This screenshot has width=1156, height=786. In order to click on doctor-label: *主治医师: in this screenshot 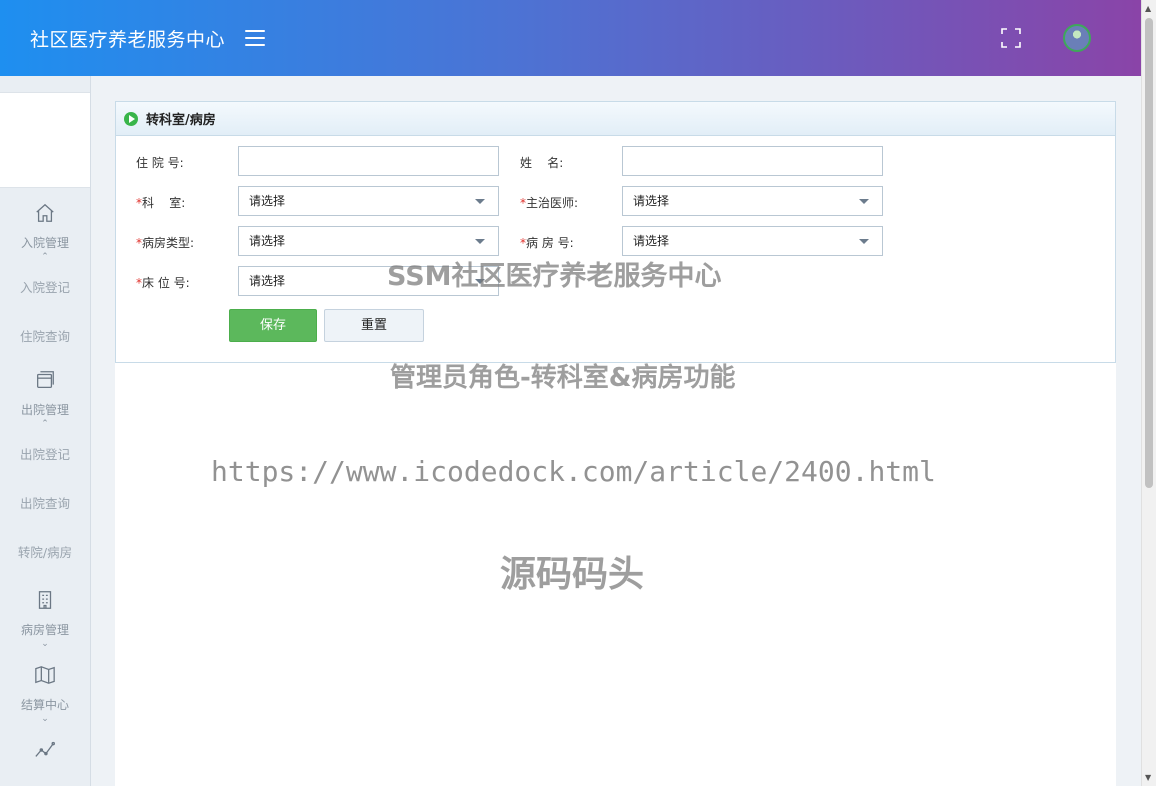, I will do `click(549, 203)`.